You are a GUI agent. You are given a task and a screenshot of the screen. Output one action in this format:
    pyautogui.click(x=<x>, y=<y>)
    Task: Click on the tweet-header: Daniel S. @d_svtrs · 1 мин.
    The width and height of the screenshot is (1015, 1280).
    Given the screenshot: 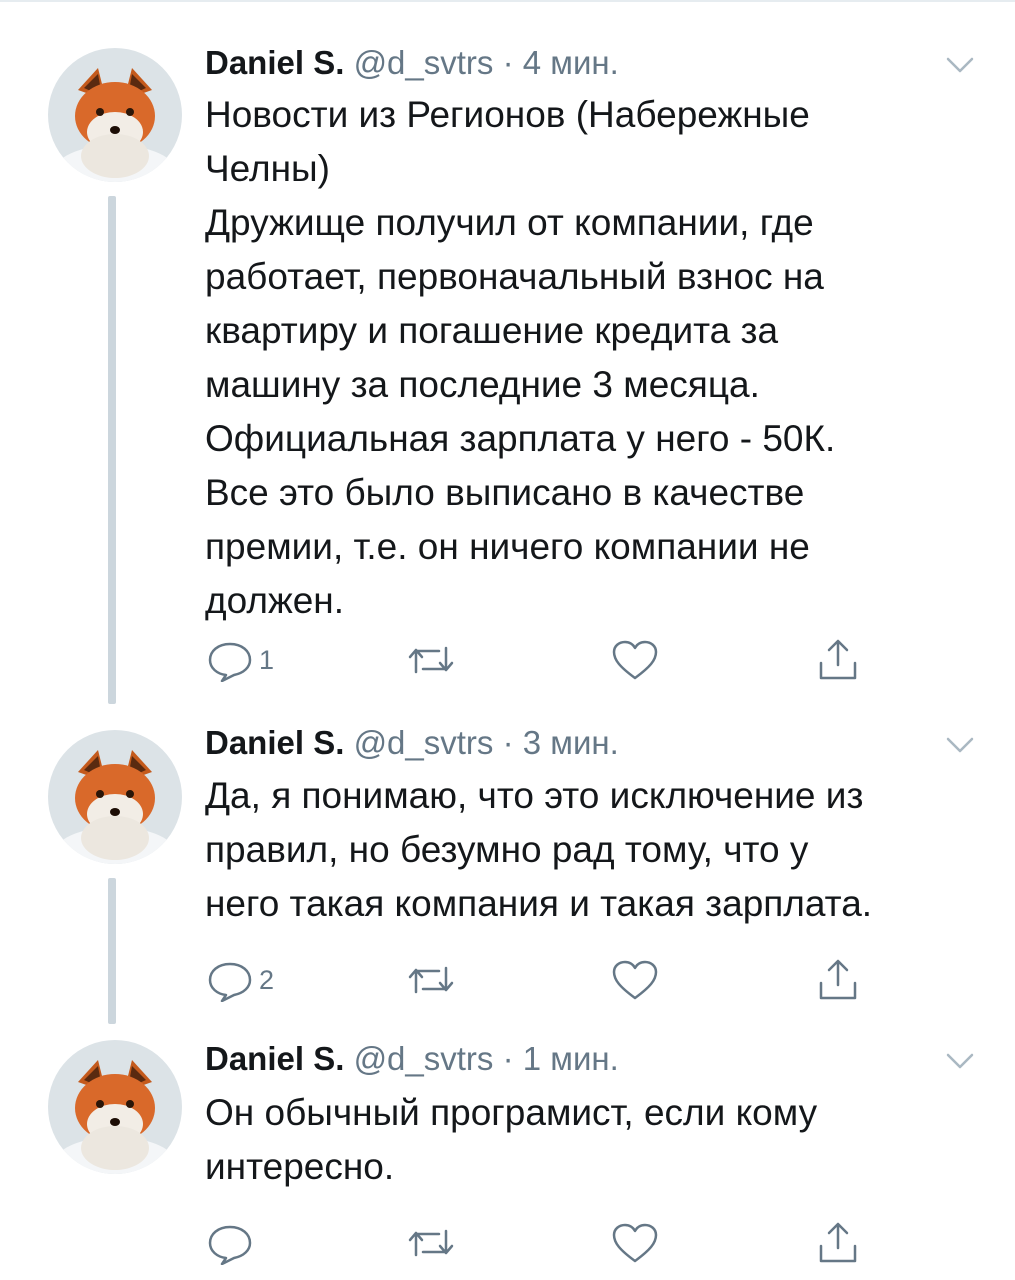 What is the action you would take?
    pyautogui.click(x=412, y=1059)
    